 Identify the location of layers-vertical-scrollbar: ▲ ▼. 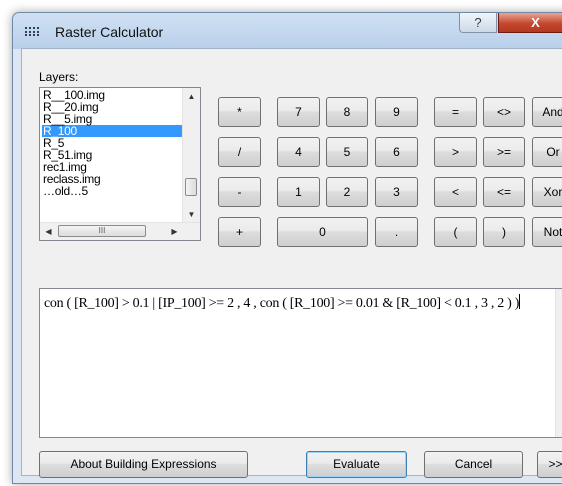
(191, 155).